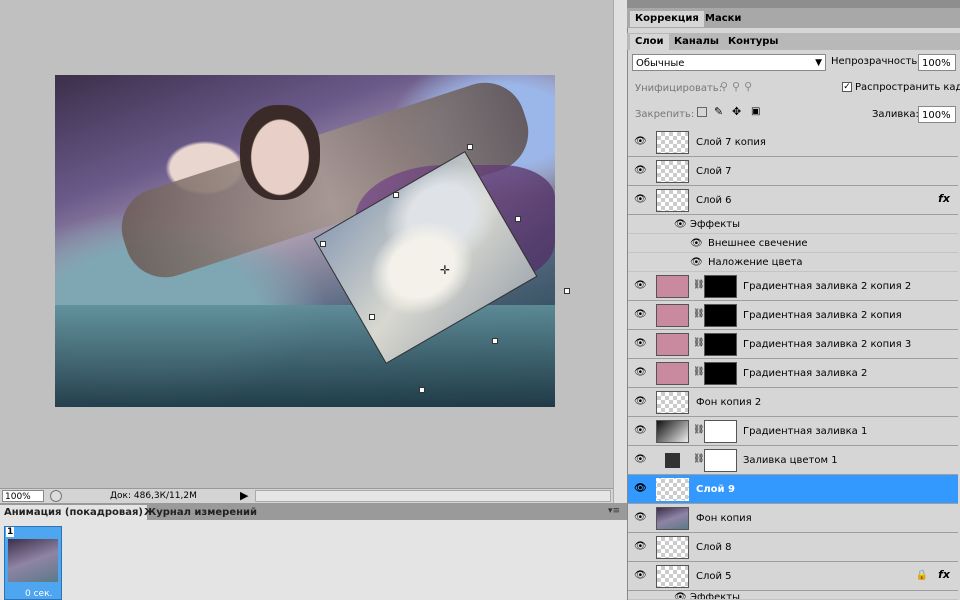  Describe the element at coordinates (822, 315) in the screenshot. I see `layer-name: Градиентная заливка 2 копия` at that location.